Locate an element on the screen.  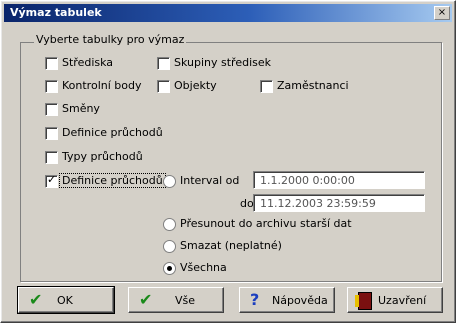
checkbox-label: Kontrolní body is located at coordinates (102, 85).